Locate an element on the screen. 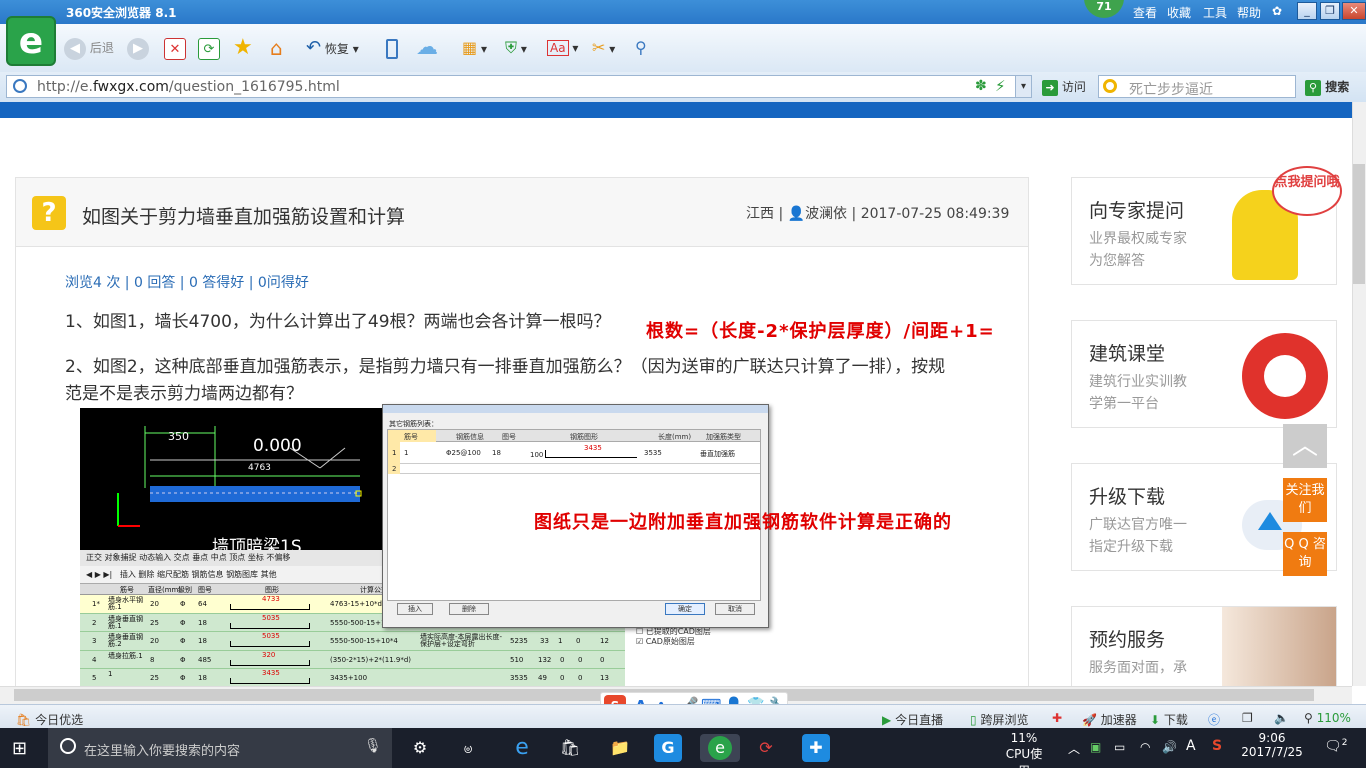  rebar-row: 5 1 25 Φ 18 3435 3435+100 3535 49 0 0 13 is located at coordinates (352, 678).